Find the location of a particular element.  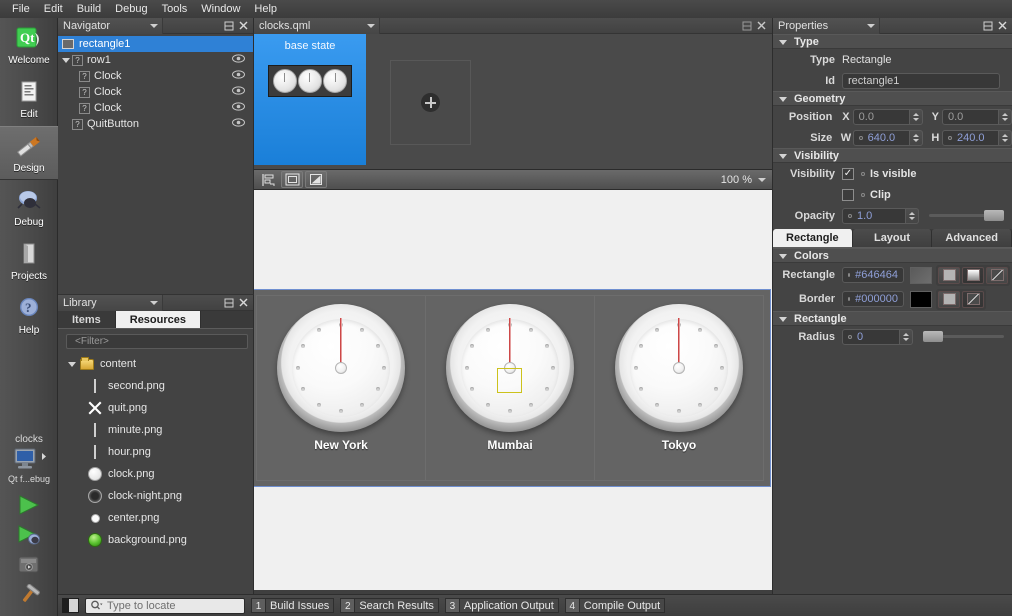

mode-design: Design is located at coordinates (29, 153).